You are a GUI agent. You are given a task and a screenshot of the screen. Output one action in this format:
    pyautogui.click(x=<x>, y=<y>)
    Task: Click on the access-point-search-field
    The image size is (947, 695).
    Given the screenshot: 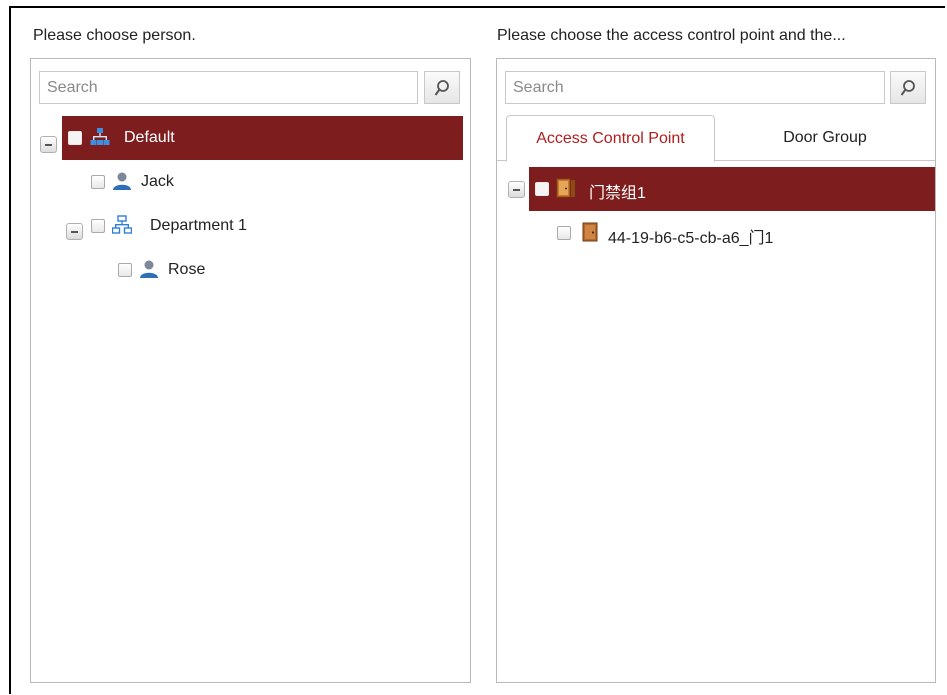 What is the action you would take?
    pyautogui.click(x=695, y=87)
    